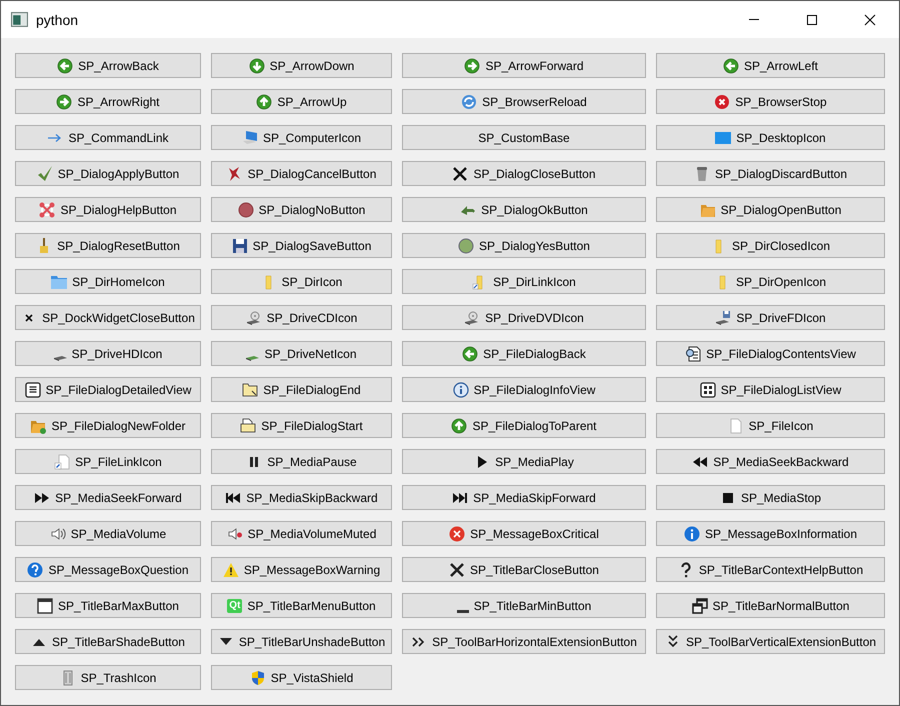  What do you see at coordinates (230, 570) in the screenshot?
I see `warning-icon` at bounding box center [230, 570].